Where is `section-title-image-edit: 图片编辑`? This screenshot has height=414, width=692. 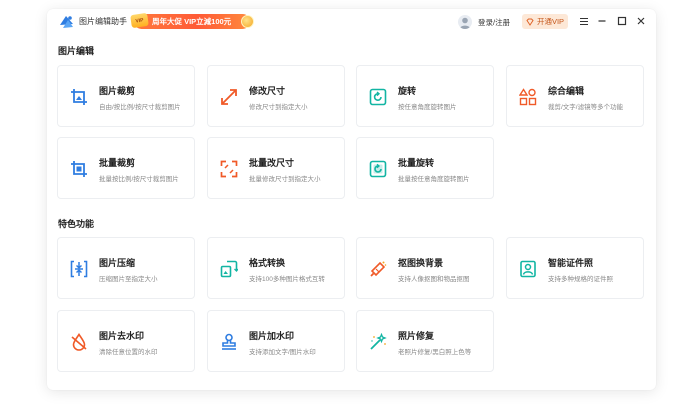
section-title-image-edit: 图片编辑 is located at coordinates (76, 51).